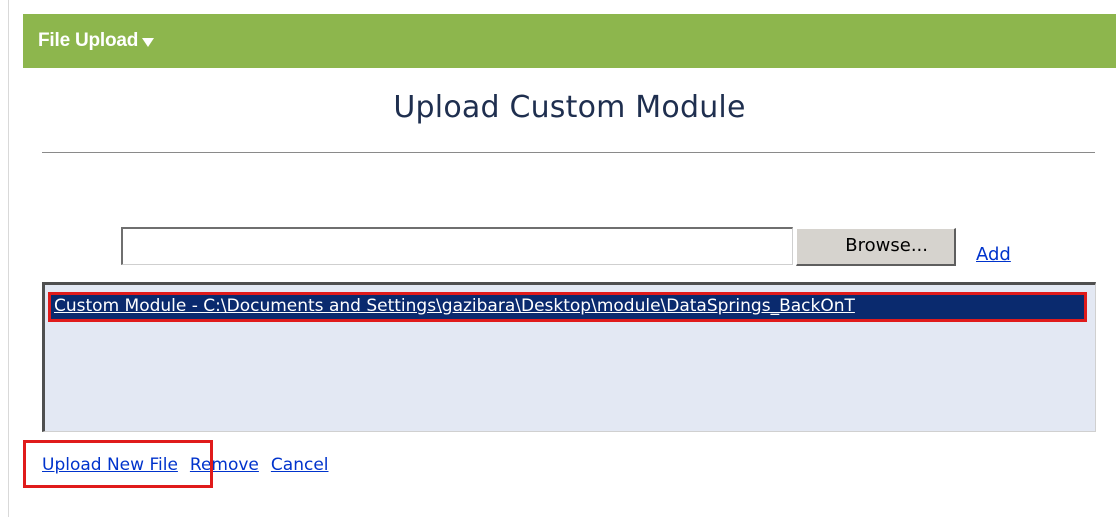 The image size is (1116, 517). Describe the element at coordinates (569, 41) in the screenshot. I see `module-header-bar: File Upload` at that location.